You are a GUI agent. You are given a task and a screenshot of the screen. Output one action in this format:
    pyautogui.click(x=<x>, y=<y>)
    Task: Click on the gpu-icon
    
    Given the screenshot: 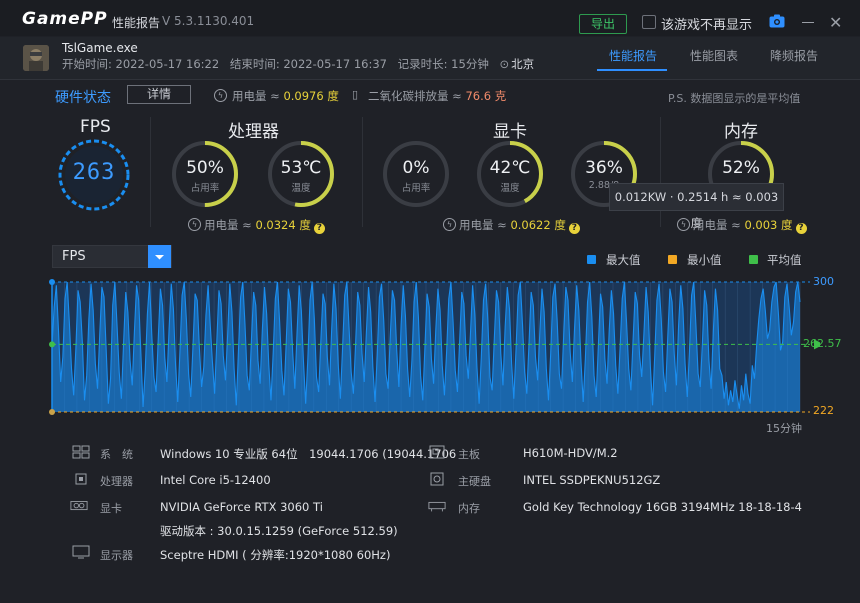 What is the action you would take?
    pyautogui.click(x=79, y=506)
    